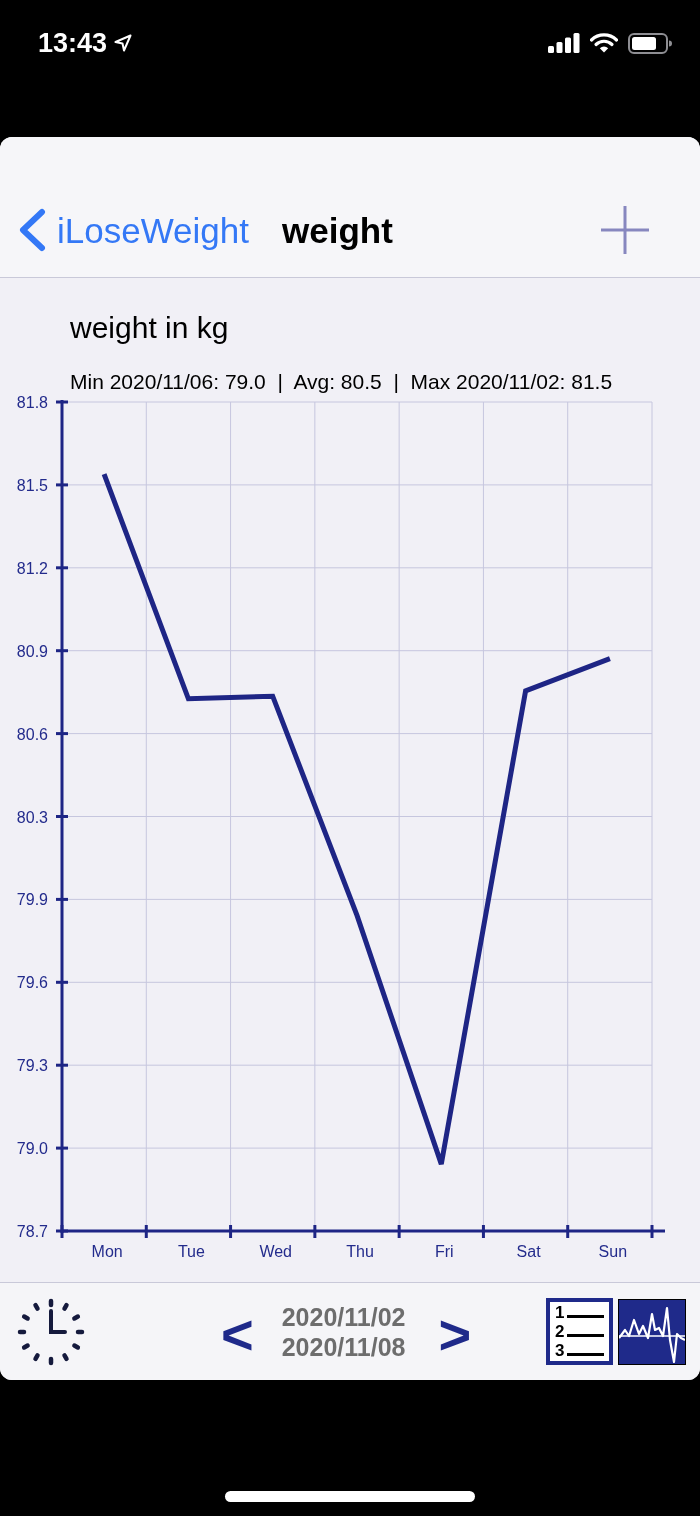 This screenshot has height=1516, width=700. I want to click on date-range-text: 2020/11/08, so click(343, 1346).